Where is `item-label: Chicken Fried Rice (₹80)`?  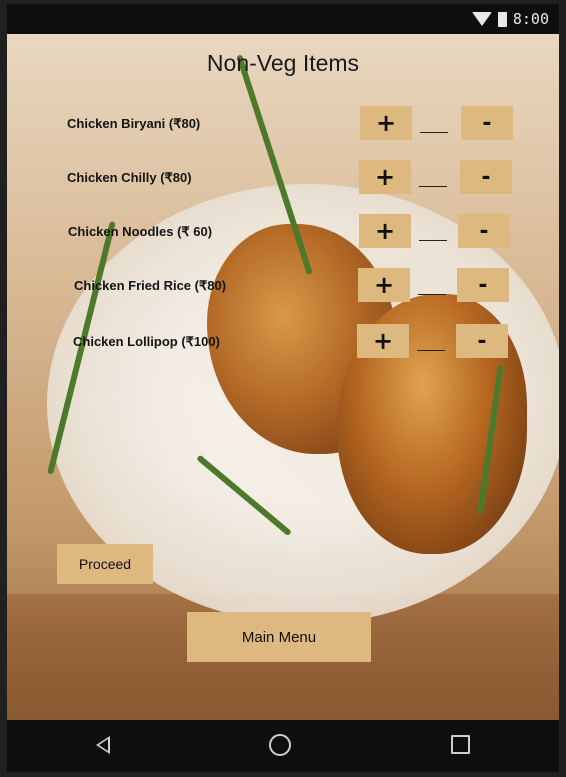
item-label: Chicken Fried Rice (₹80) is located at coordinates (150, 285).